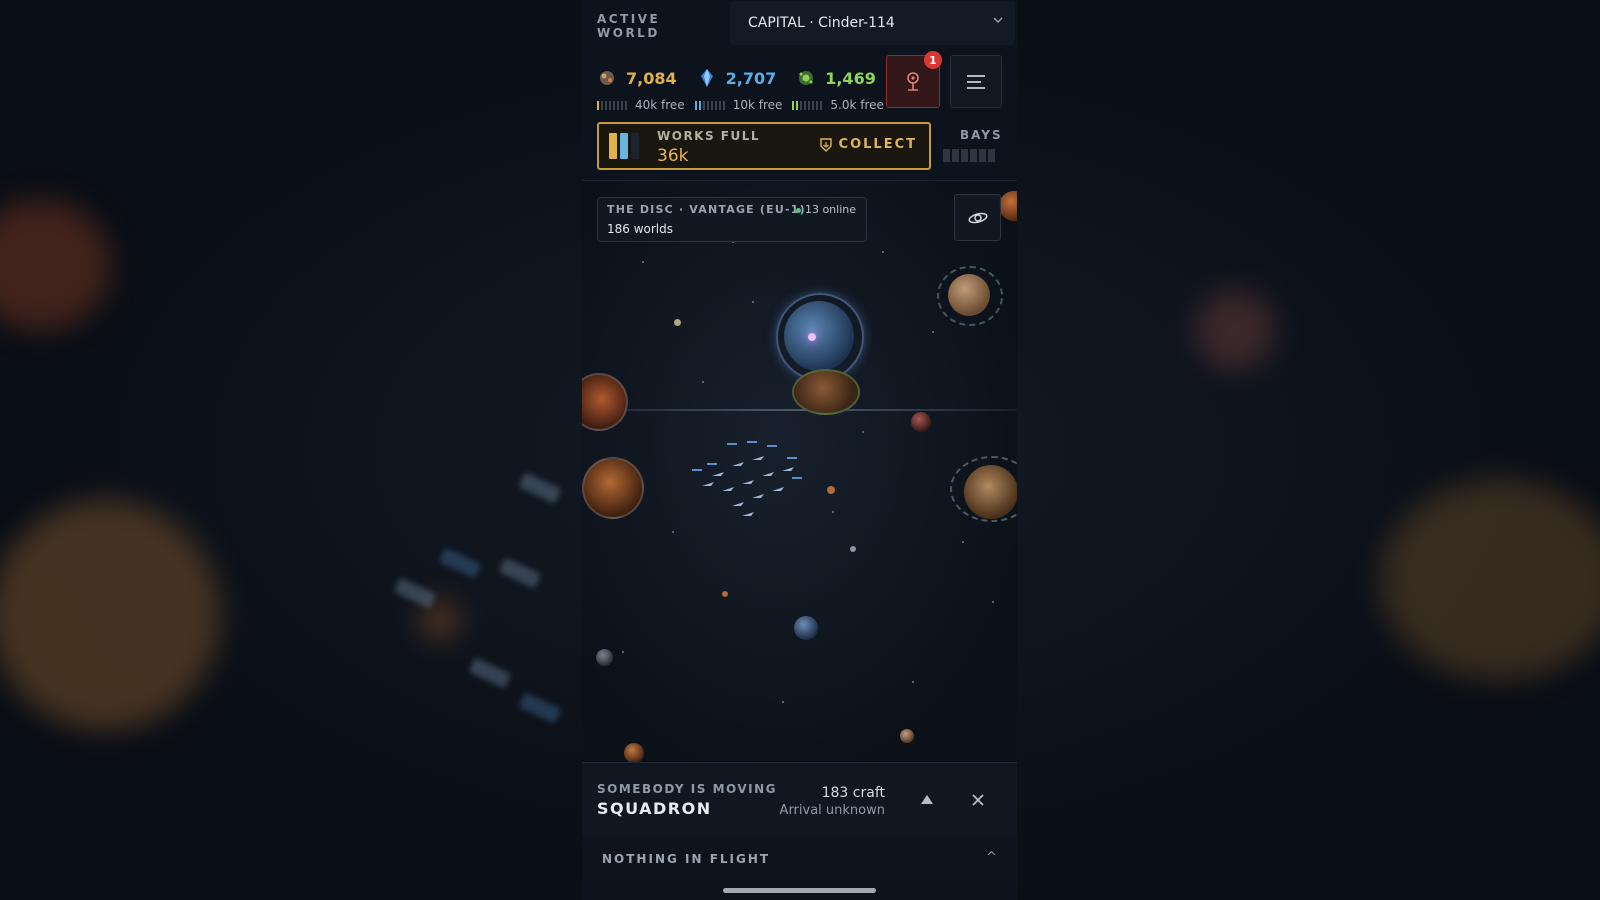 This screenshot has height=900, width=1600. I want to click on online-label: 13 online, so click(830, 209).